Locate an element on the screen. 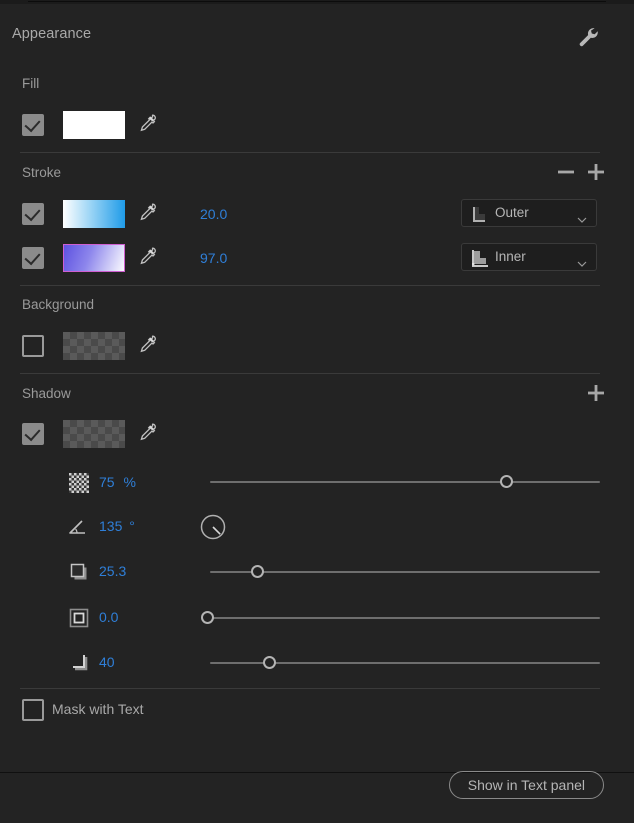 This screenshot has height=823, width=634. panel-header: Appearance is located at coordinates (317, 38).